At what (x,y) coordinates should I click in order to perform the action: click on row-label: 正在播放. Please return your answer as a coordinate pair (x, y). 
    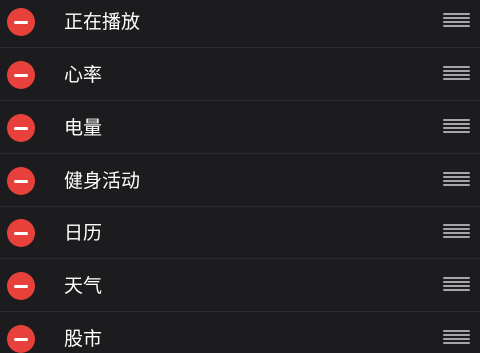
    Looking at the image, I should click on (102, 22).